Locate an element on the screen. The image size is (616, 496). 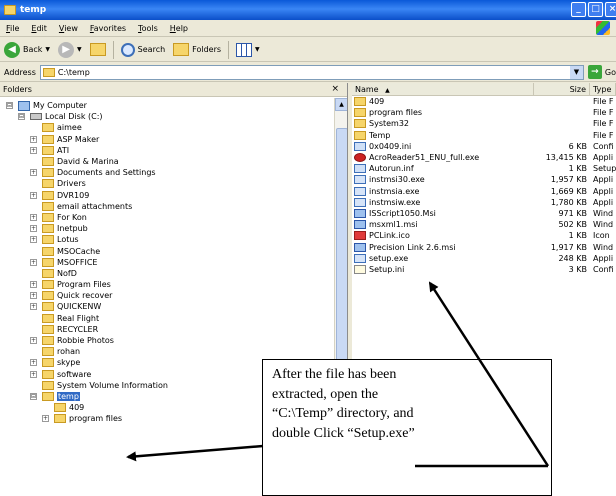
tree-item-label: rohan is located at coordinates (69, 352).